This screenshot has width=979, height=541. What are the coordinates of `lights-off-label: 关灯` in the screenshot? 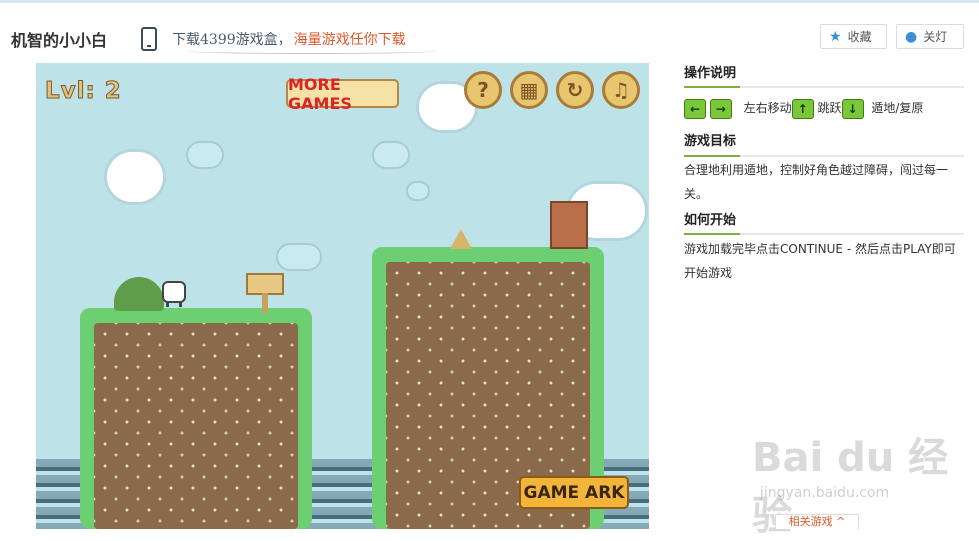 It's located at (935, 37).